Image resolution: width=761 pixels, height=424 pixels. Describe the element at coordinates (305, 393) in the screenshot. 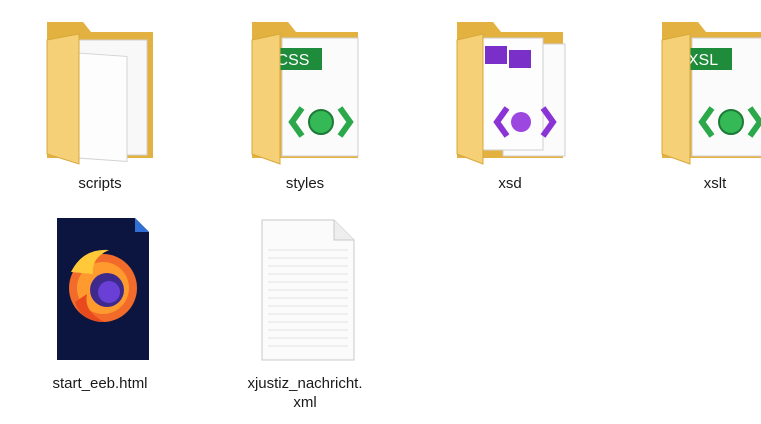

I see `item-label: xjustiz_nachricht. xml` at that location.